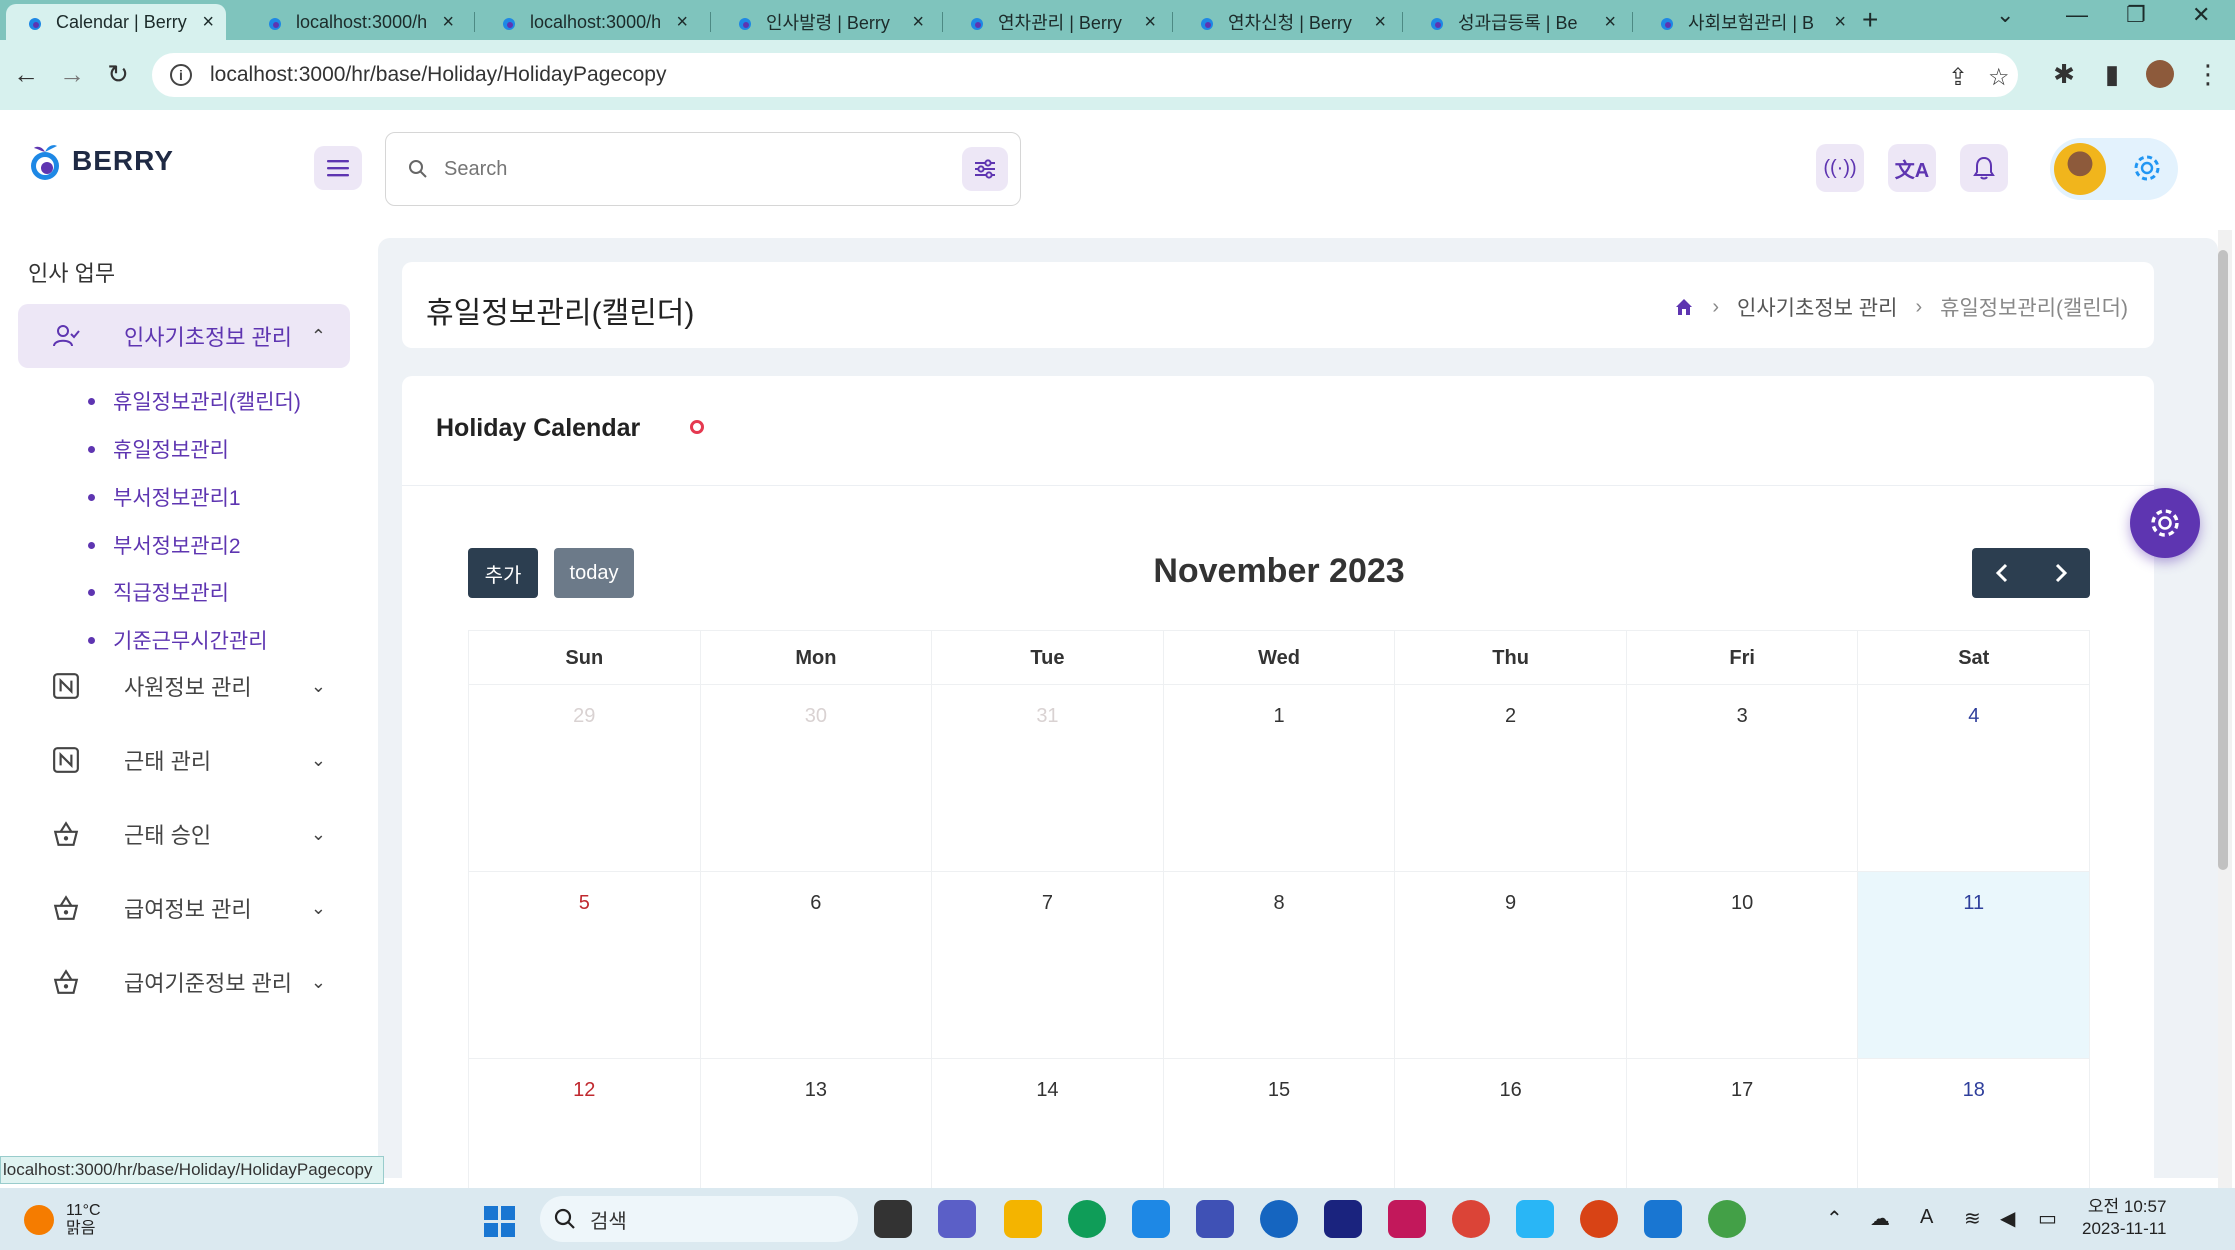 The height and width of the screenshot is (1250, 2235). What do you see at coordinates (1742, 716) in the screenshot?
I see `calendar-day-number: 3` at bounding box center [1742, 716].